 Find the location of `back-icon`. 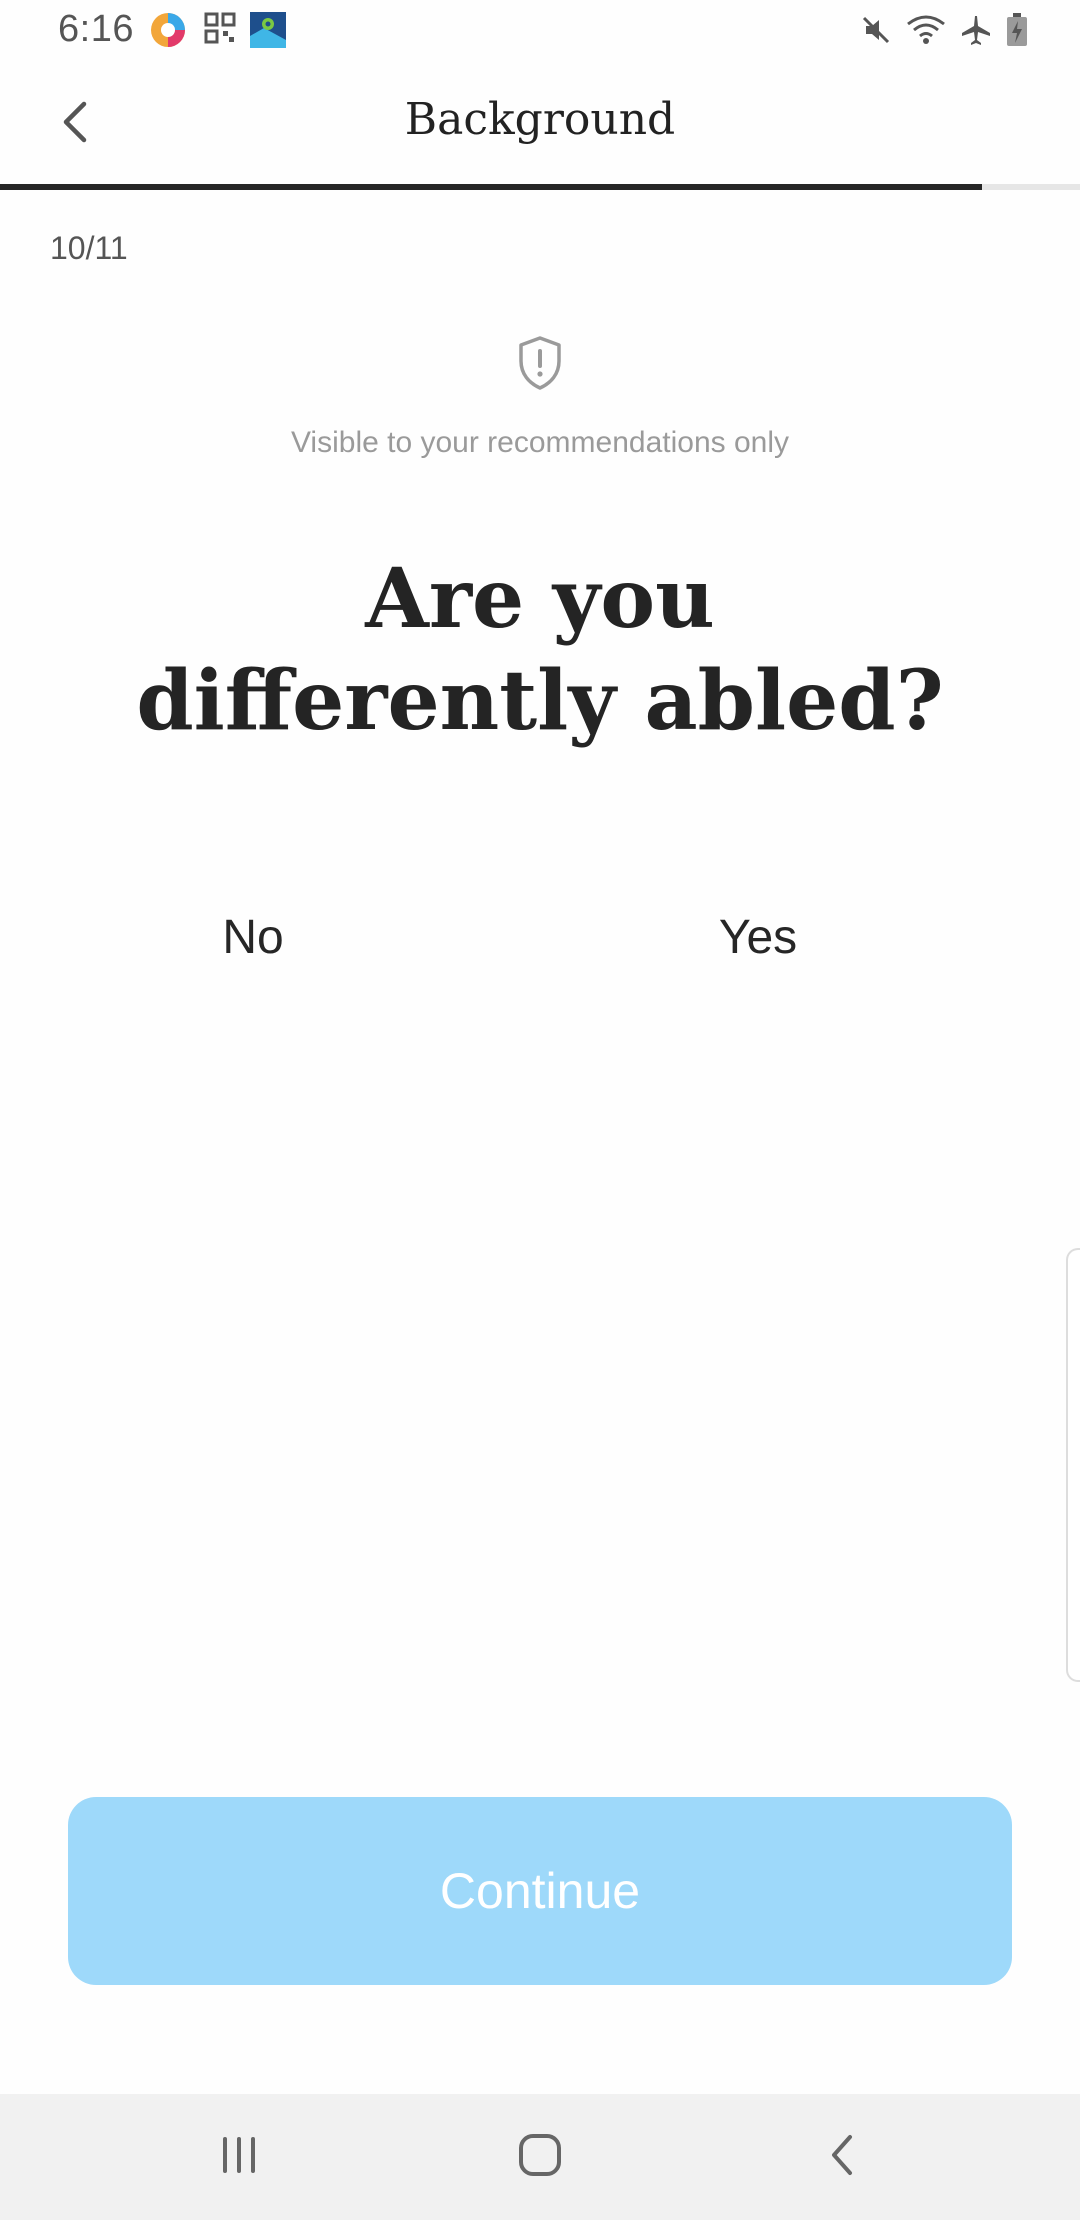

back-icon is located at coordinates (842, 2157).